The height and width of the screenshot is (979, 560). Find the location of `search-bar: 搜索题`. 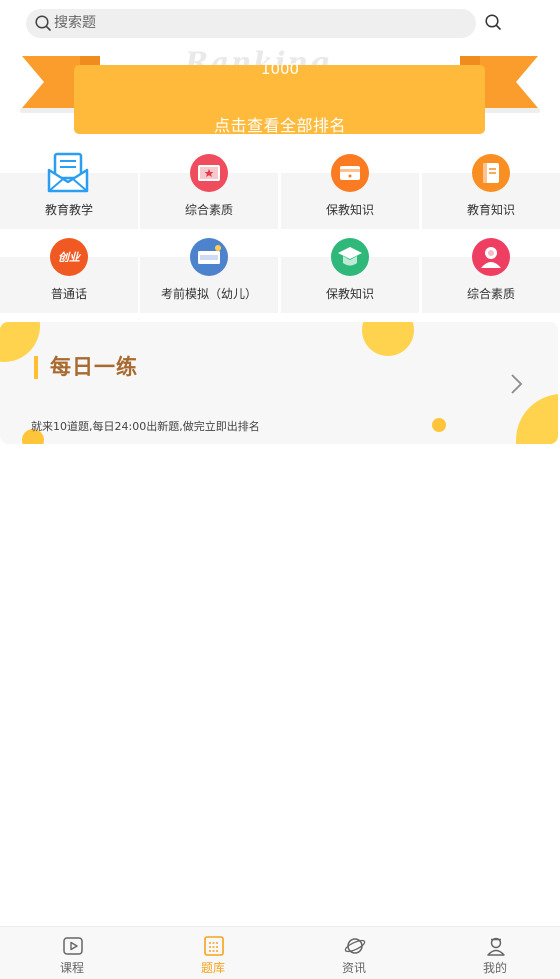

search-bar: 搜索题 is located at coordinates (280, 23).